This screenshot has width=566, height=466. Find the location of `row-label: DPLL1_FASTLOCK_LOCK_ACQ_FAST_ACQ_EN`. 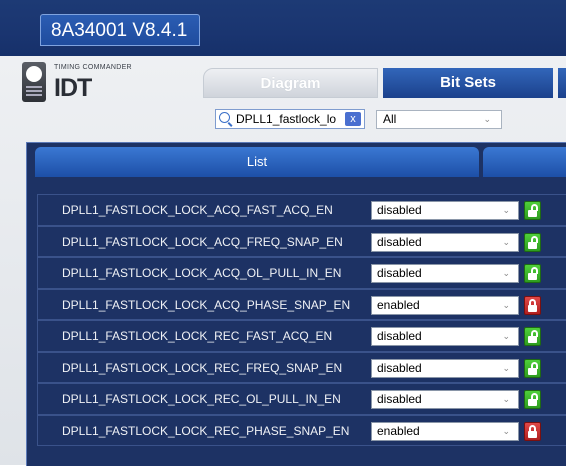

row-label: DPLL1_FASTLOCK_LOCK_ACQ_FAST_ACQ_EN is located at coordinates (197, 210).